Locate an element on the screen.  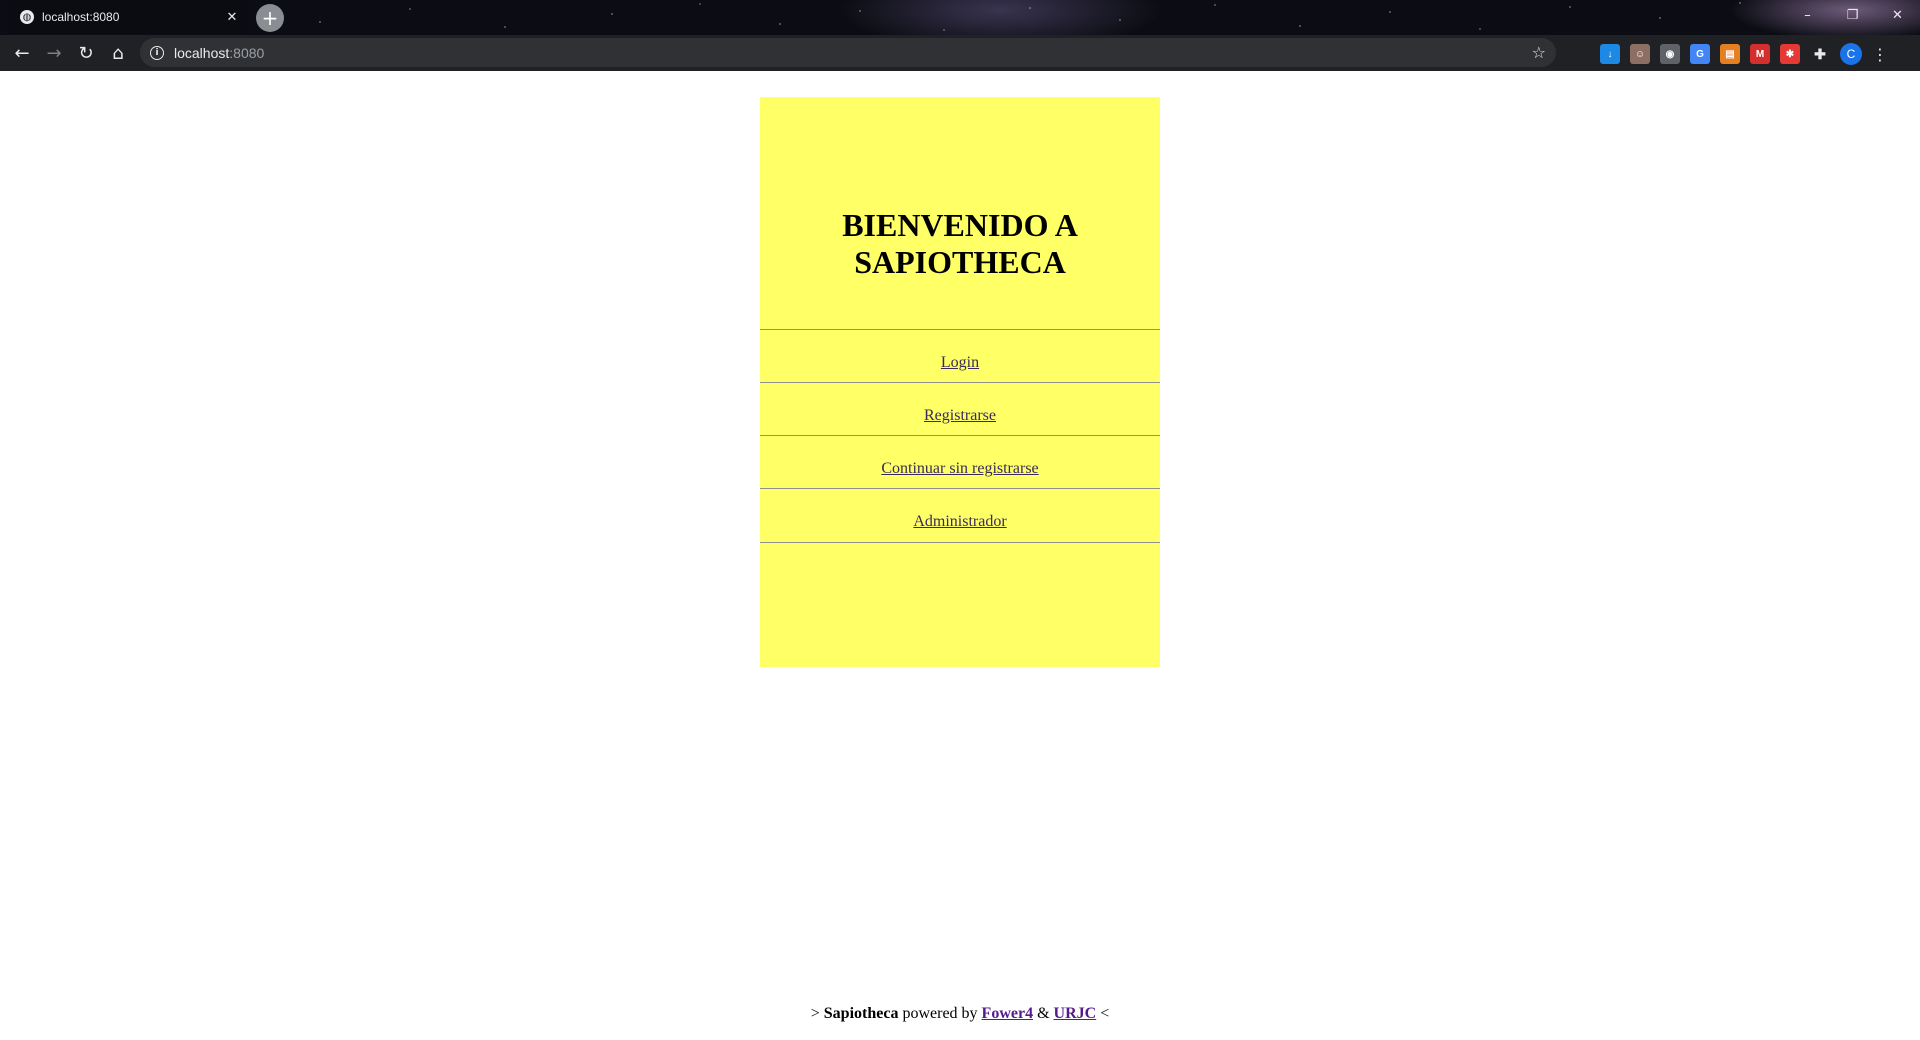
footer-prefix: > is located at coordinates (815, 1013).